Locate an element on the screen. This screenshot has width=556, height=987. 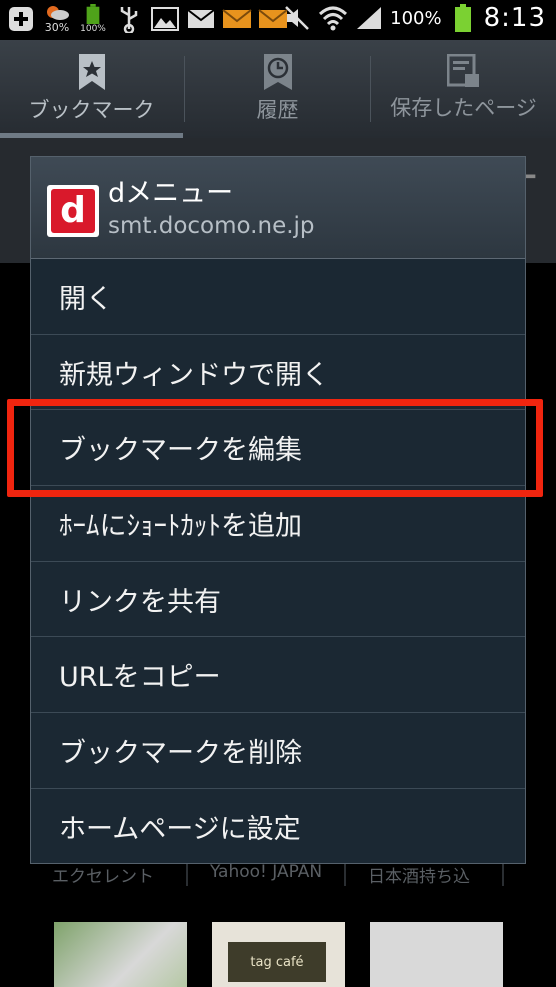
menu-item-share-link: リンクを共有 is located at coordinates (278, 600).